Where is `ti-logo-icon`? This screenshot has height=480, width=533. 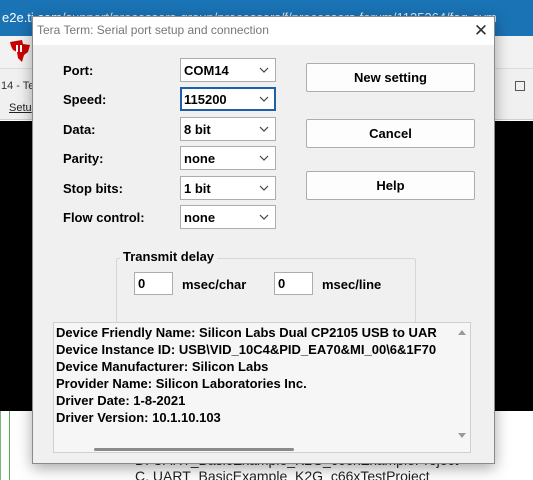 ti-logo-icon is located at coordinates (20, 51).